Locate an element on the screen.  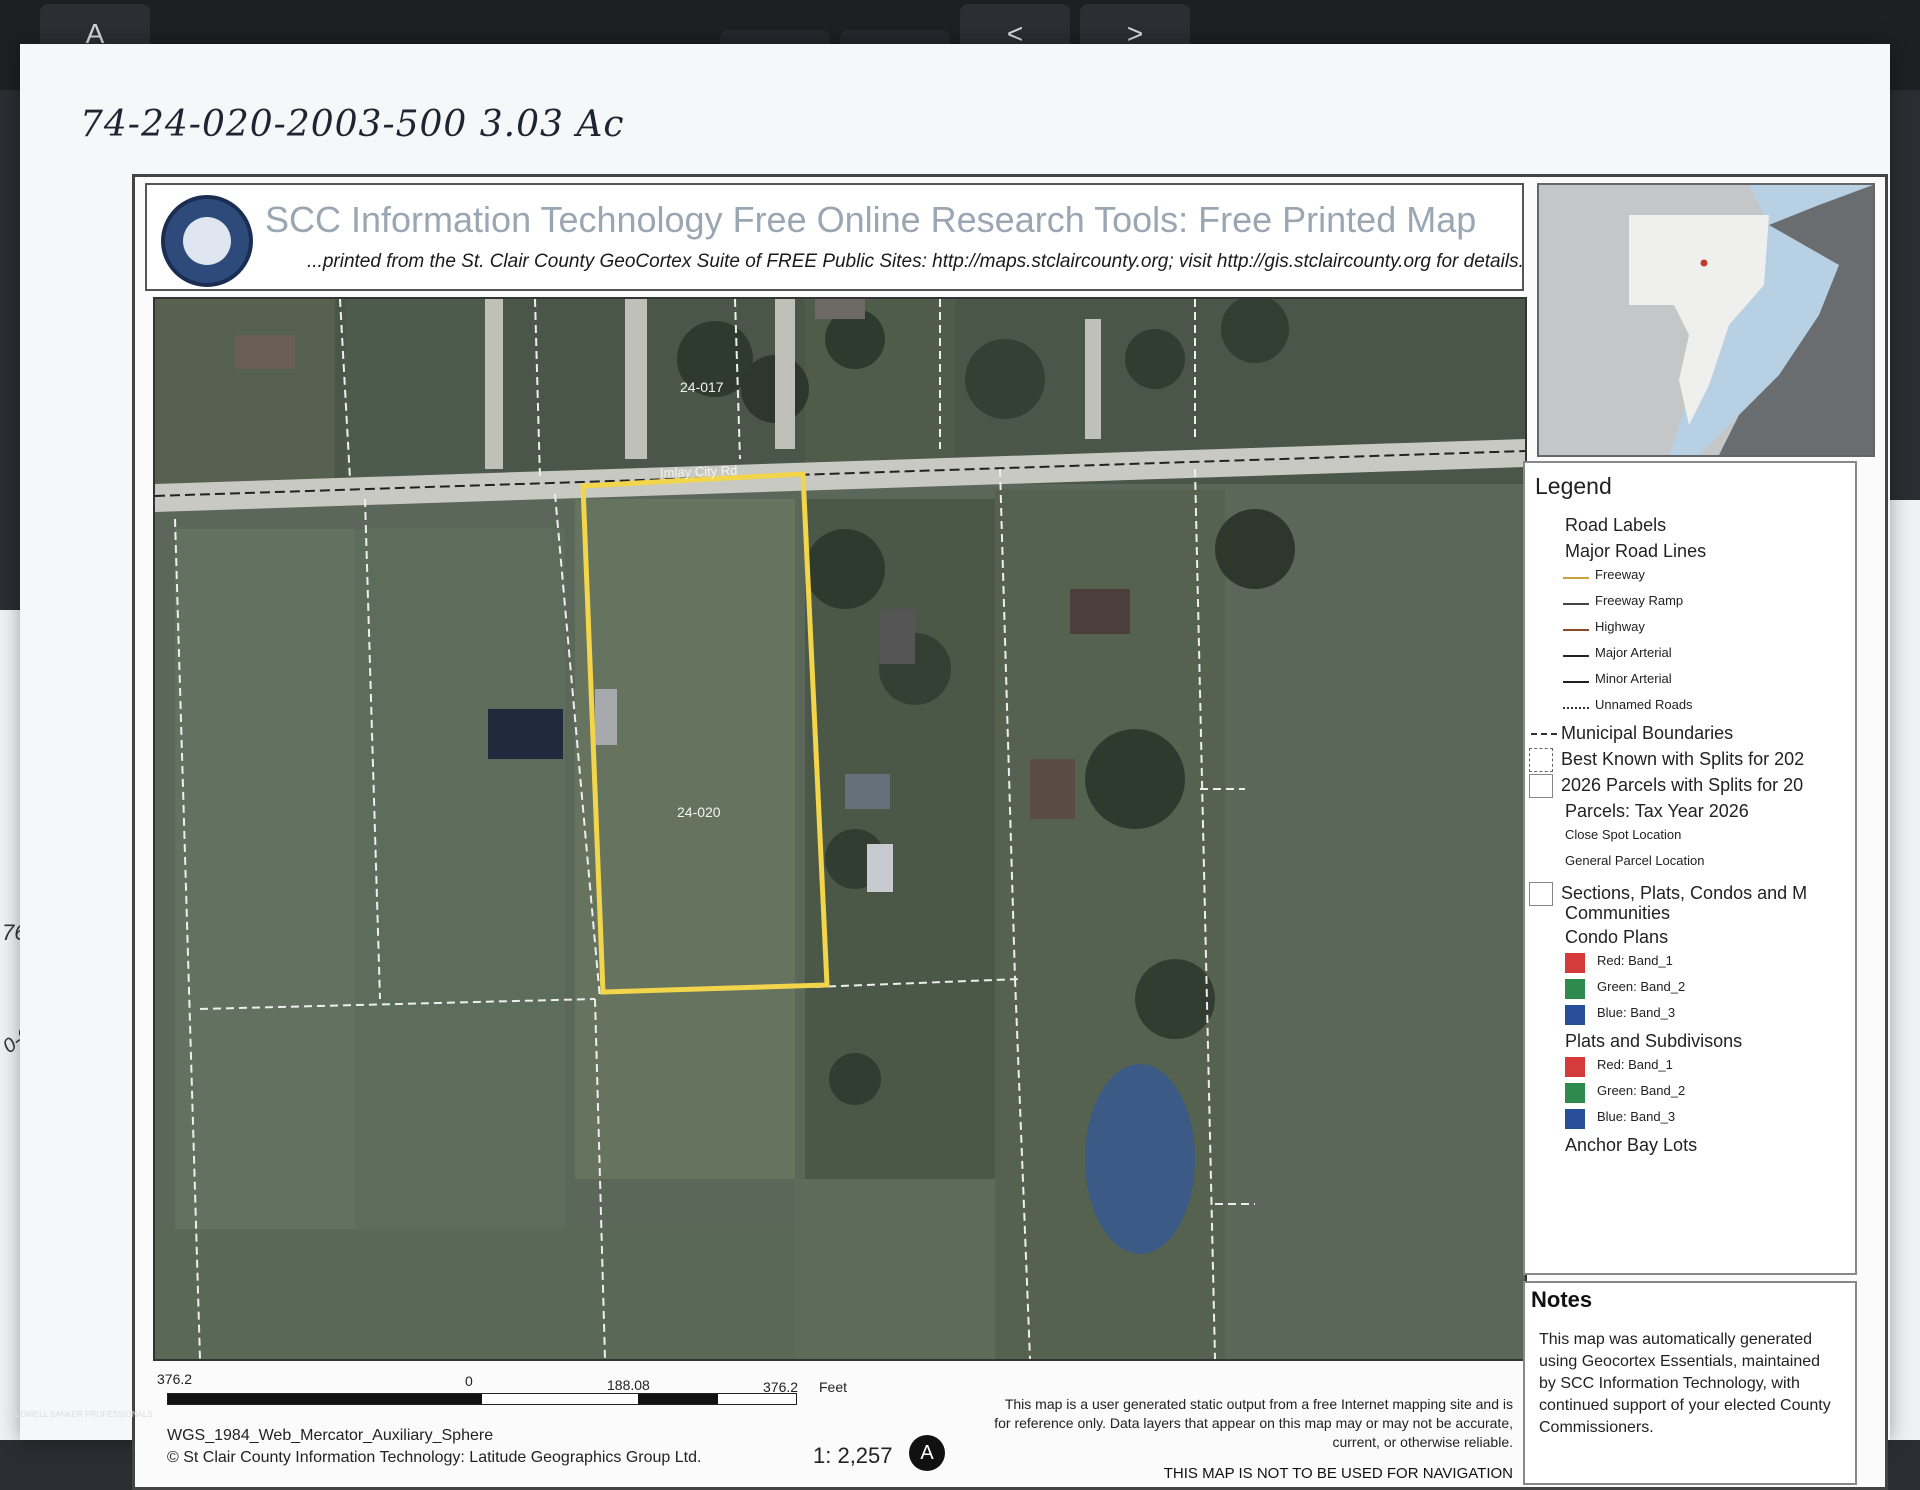
legend-item-label: Parcels: Tax Year 2026 is located at coordinates (1657, 811).